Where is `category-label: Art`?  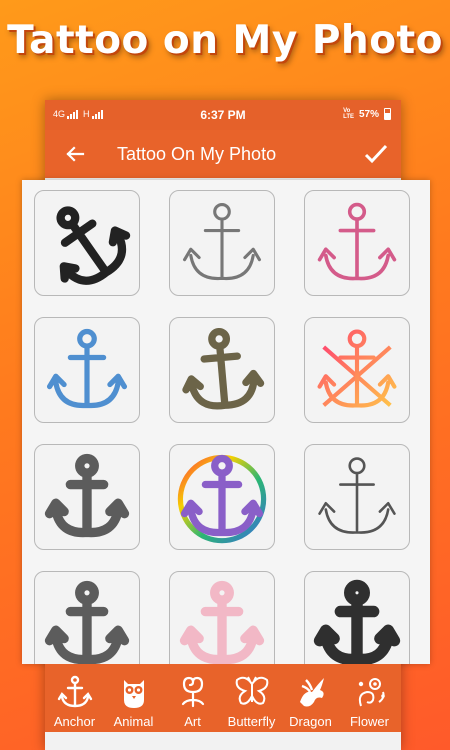 category-label: Art is located at coordinates (192, 721).